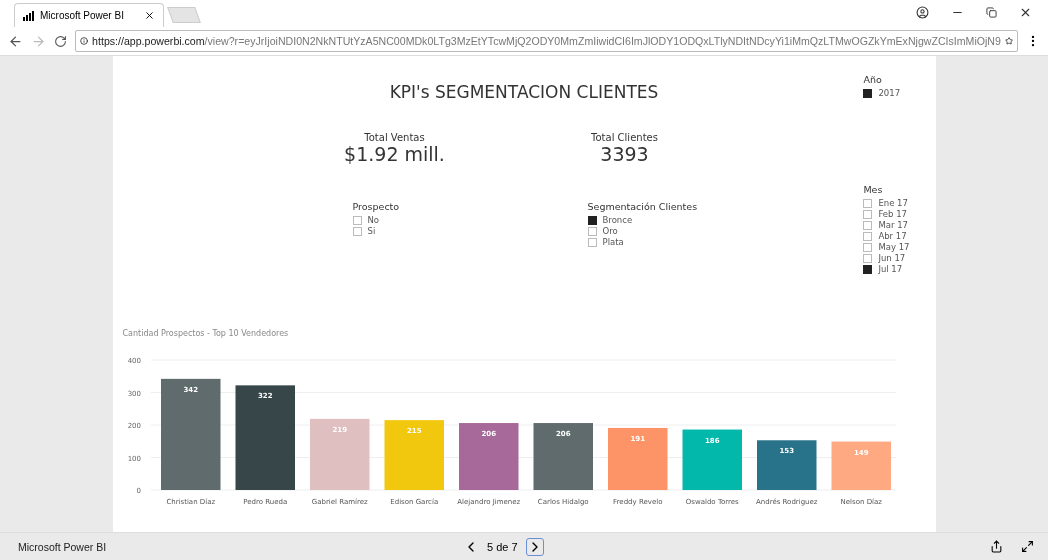  What do you see at coordinates (890, 269) in the screenshot?
I see `slicer-option: Jul 17` at bounding box center [890, 269].